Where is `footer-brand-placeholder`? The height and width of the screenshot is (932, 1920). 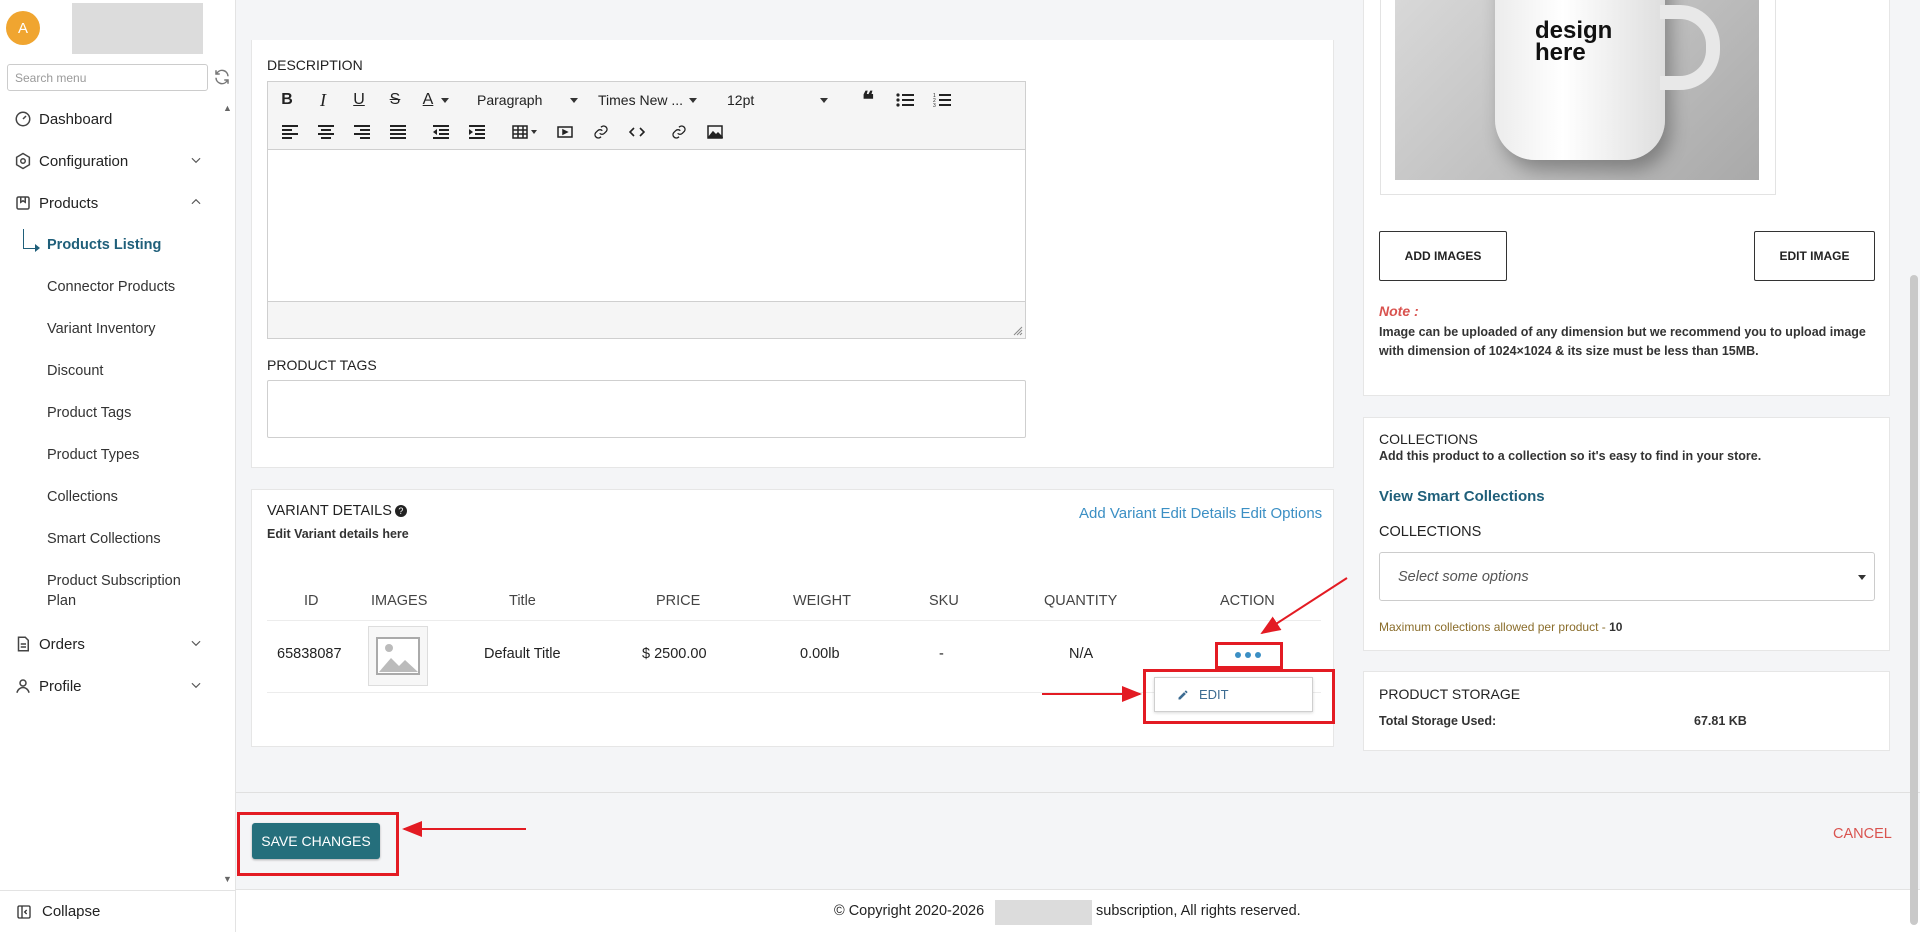 footer-brand-placeholder is located at coordinates (1043, 912).